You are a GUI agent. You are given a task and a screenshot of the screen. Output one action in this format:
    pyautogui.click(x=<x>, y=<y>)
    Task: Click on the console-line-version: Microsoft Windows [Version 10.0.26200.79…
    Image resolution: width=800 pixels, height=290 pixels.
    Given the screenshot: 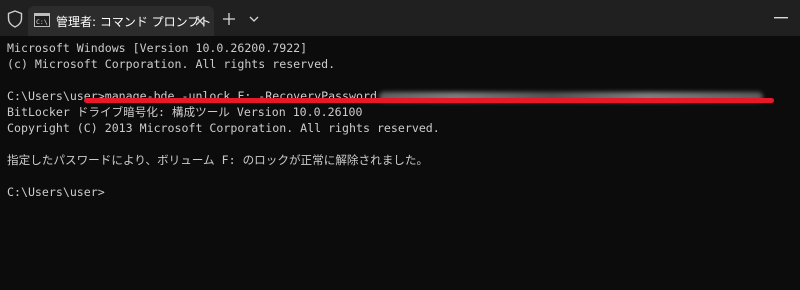 What is the action you would take?
    pyautogui.click(x=157, y=48)
    